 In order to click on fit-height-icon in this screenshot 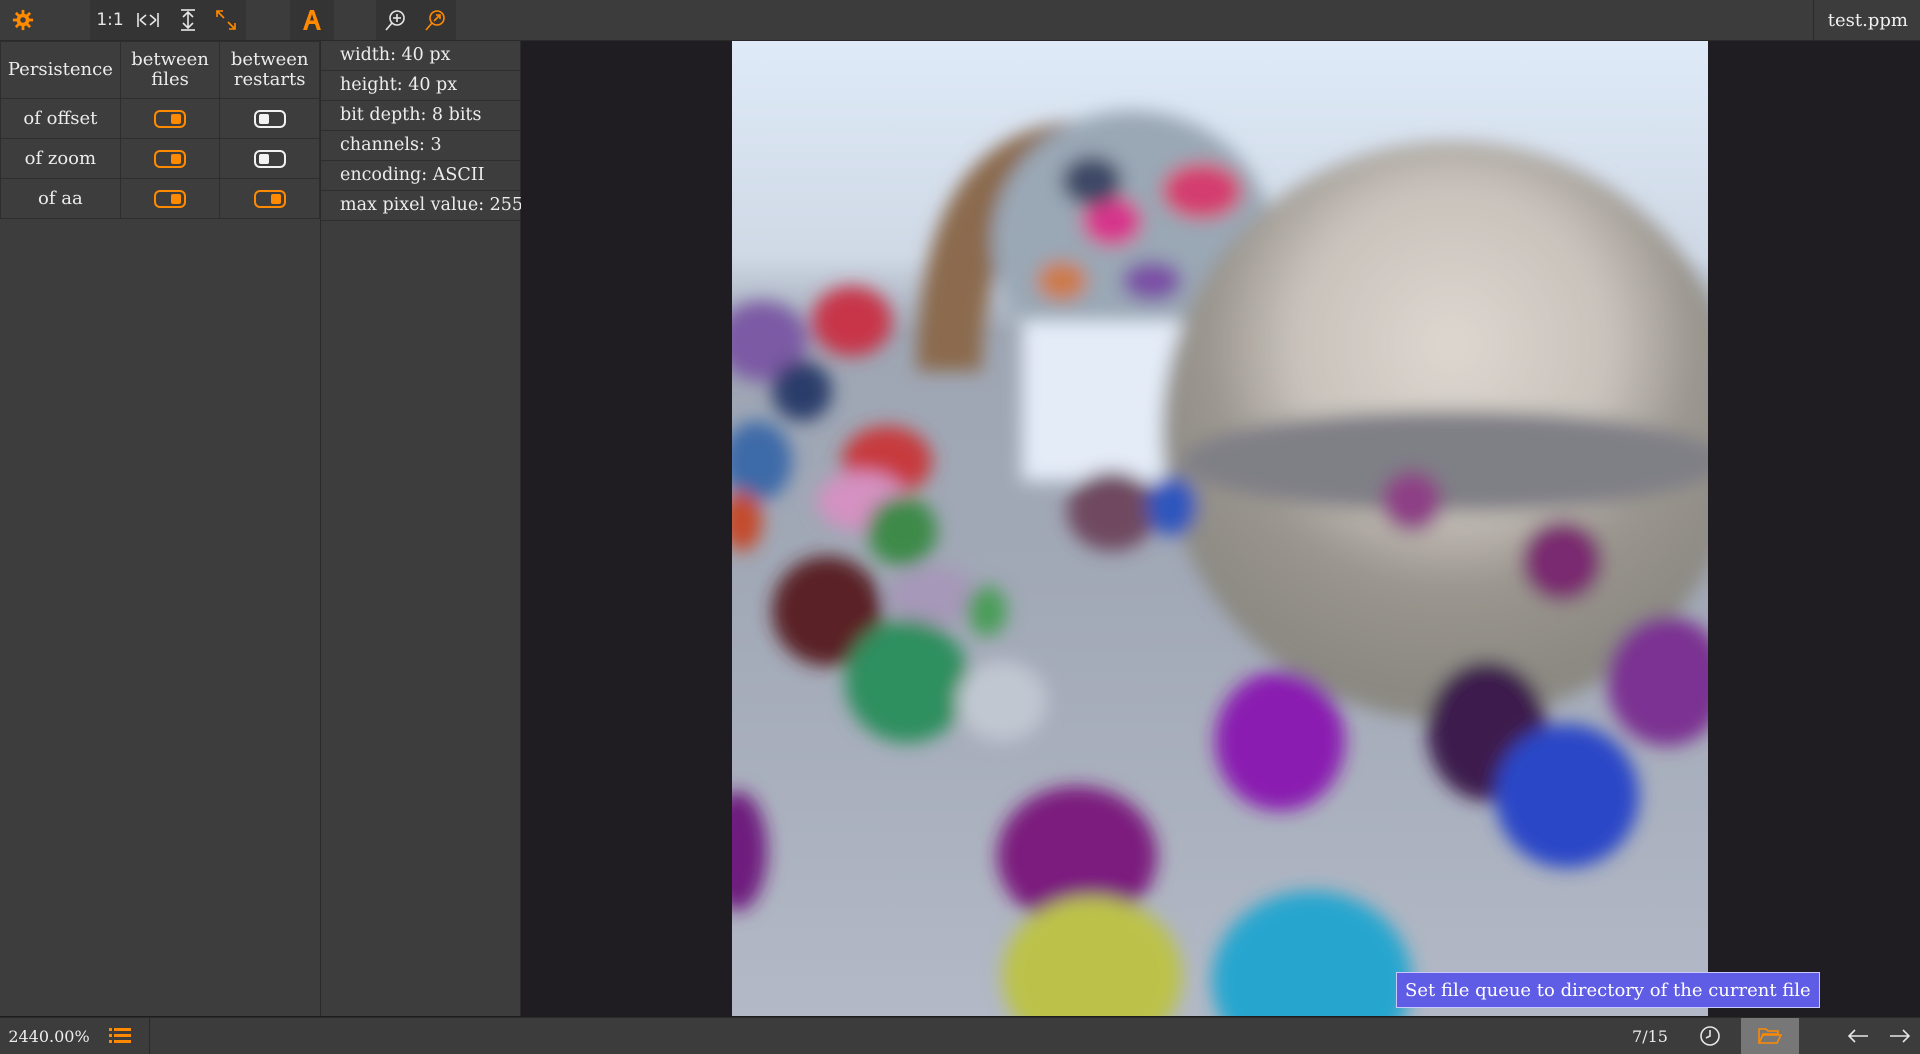, I will do `click(188, 20)`.